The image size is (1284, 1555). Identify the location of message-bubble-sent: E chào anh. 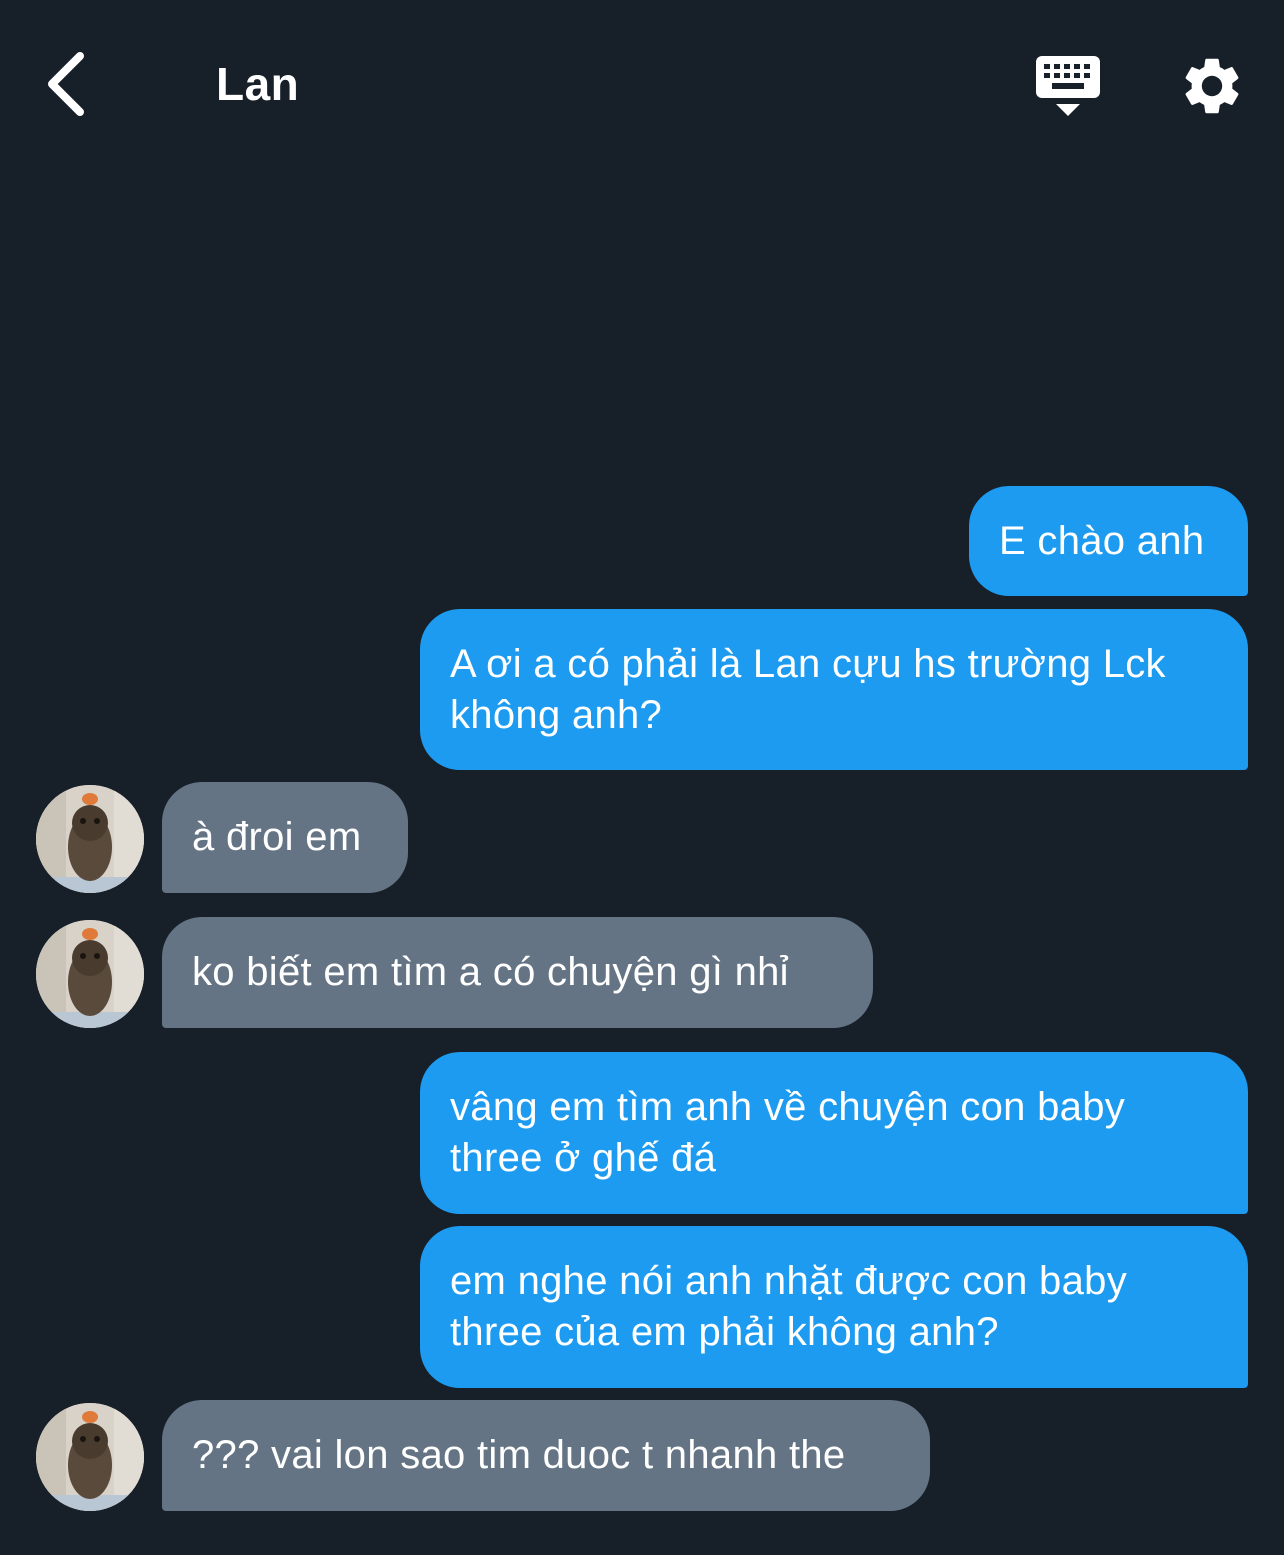
(1108, 541).